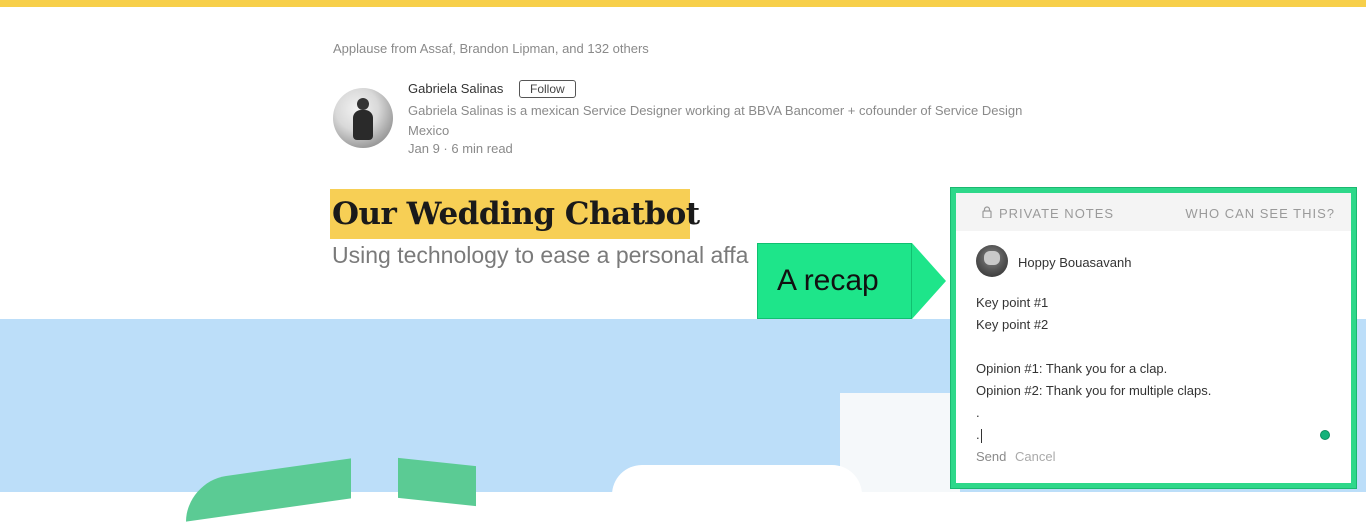 This screenshot has width=1366, height=525. I want to click on notes-header: PRIVATE NOTES WHO CAN SEE THIS?, so click(1153, 212).